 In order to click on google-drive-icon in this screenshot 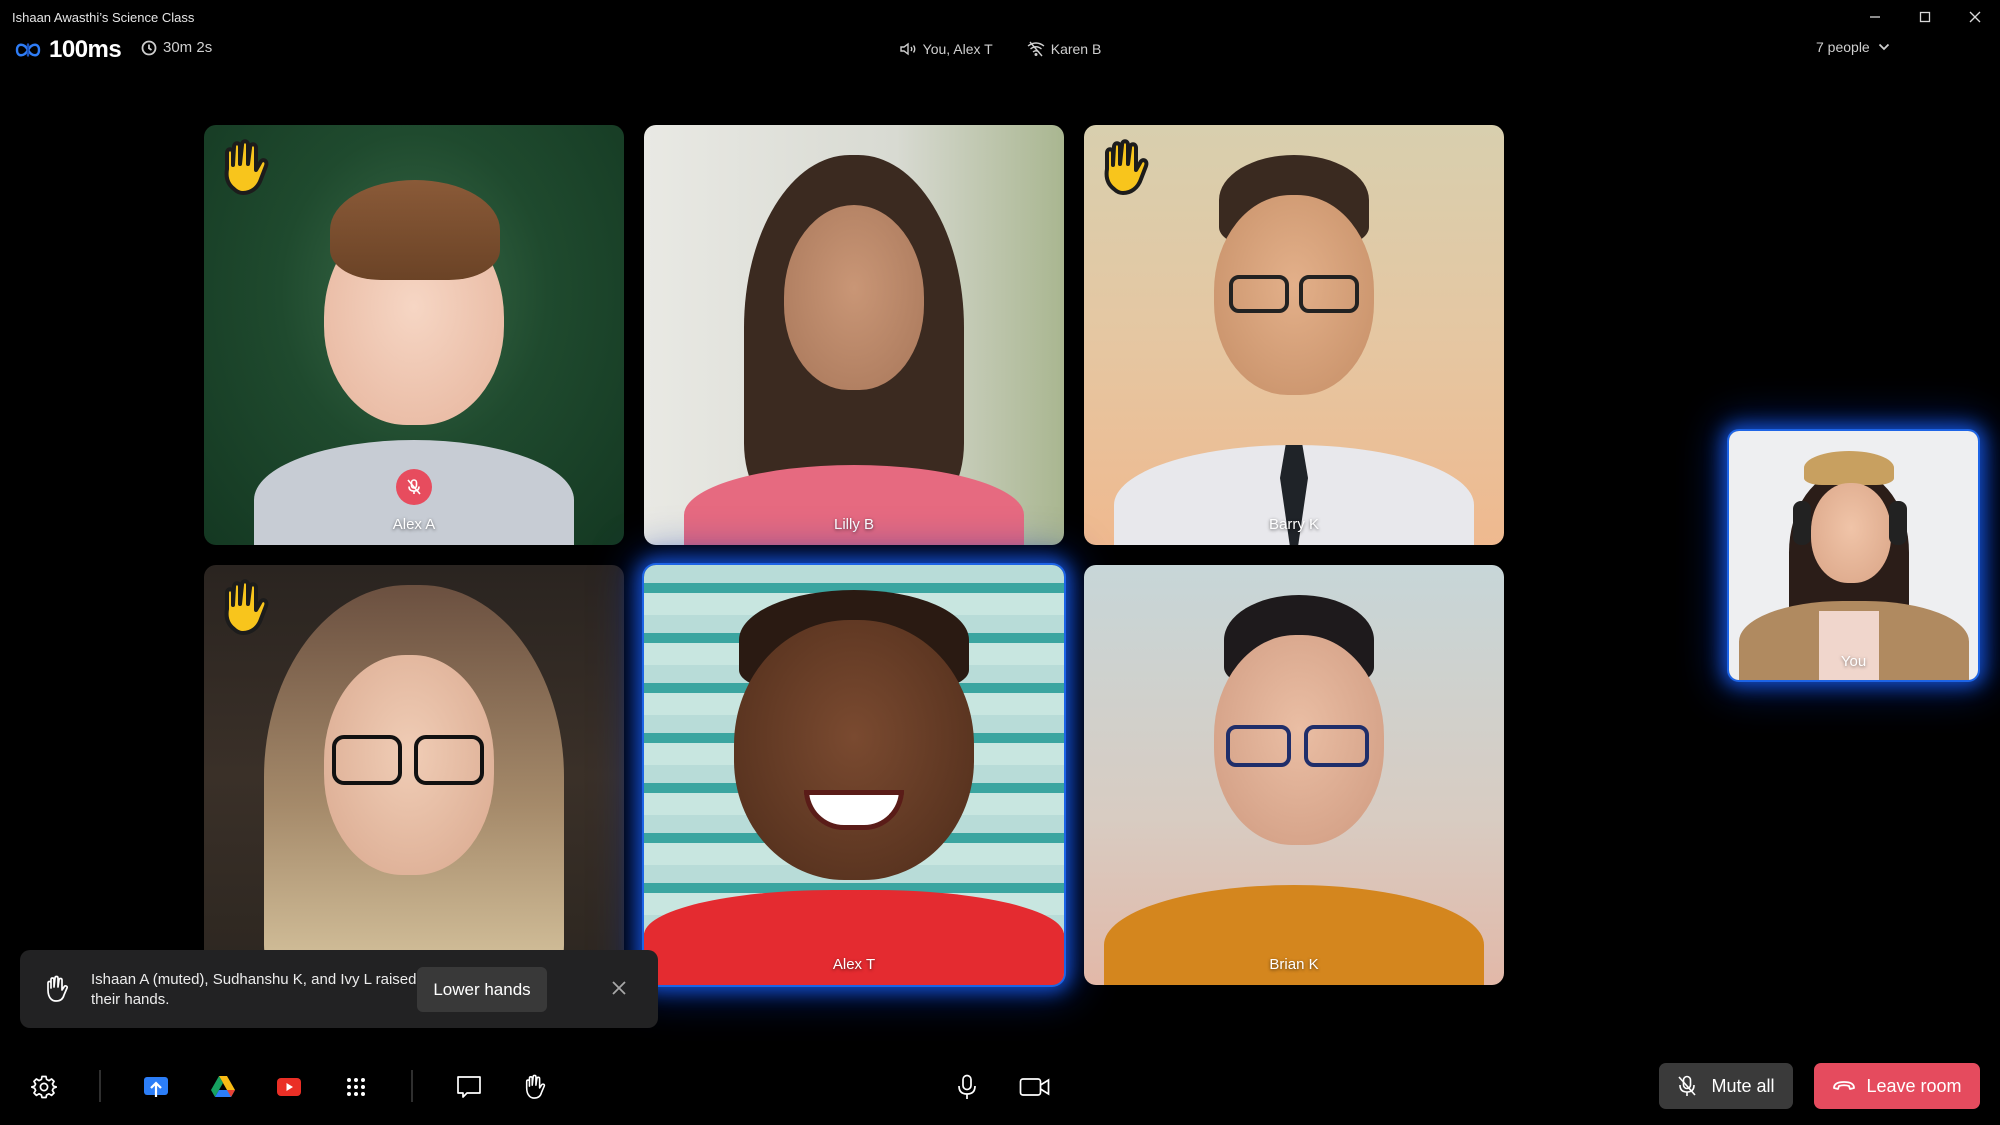, I will do `click(223, 1086)`.